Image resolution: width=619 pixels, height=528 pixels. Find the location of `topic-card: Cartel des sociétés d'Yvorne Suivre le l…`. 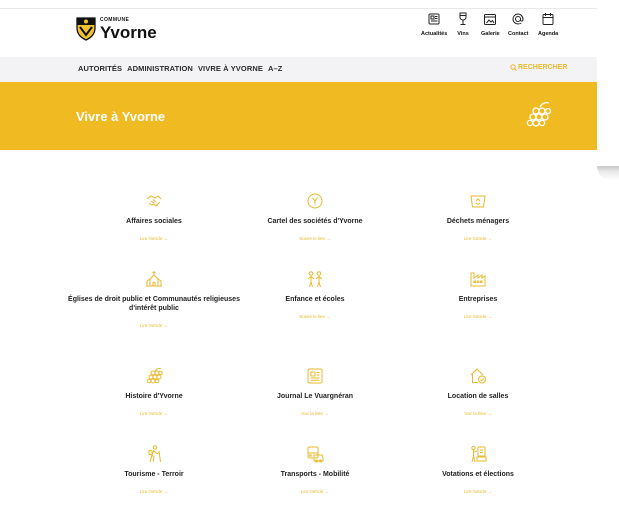

topic-card: Cartel des sociétés d'Yvorne Suivre le l… is located at coordinates (315, 216).